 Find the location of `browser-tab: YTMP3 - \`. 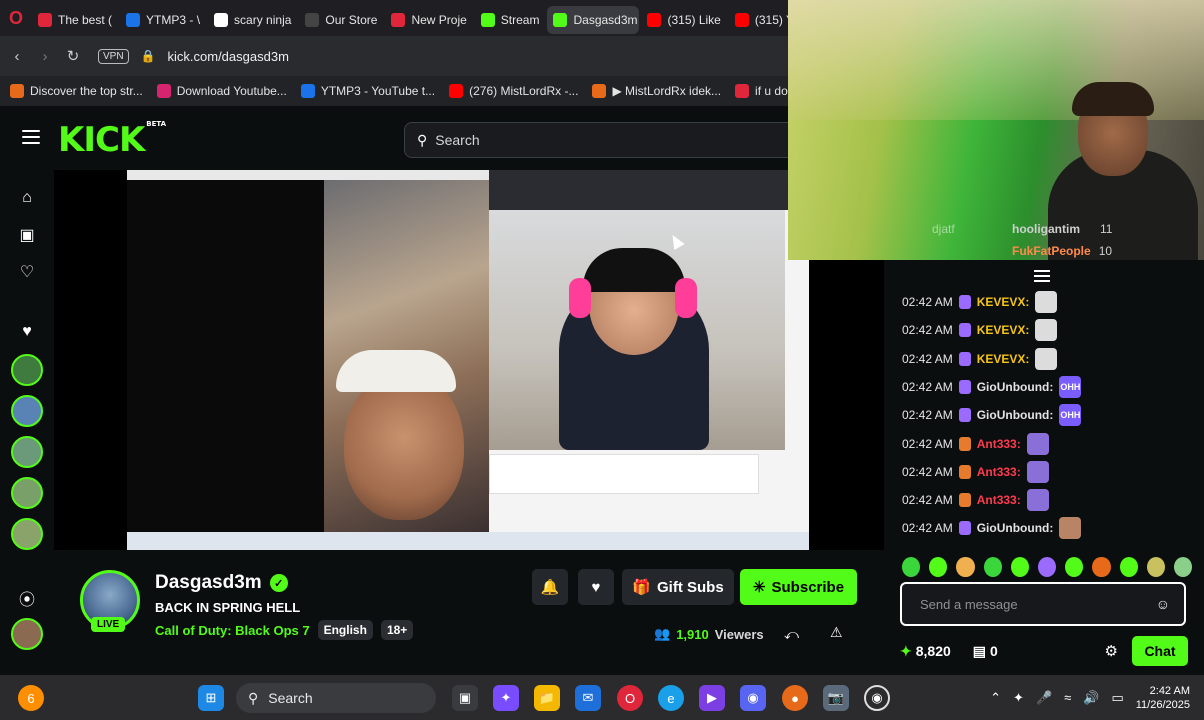

browser-tab: YTMP3 - \ is located at coordinates (163, 20).